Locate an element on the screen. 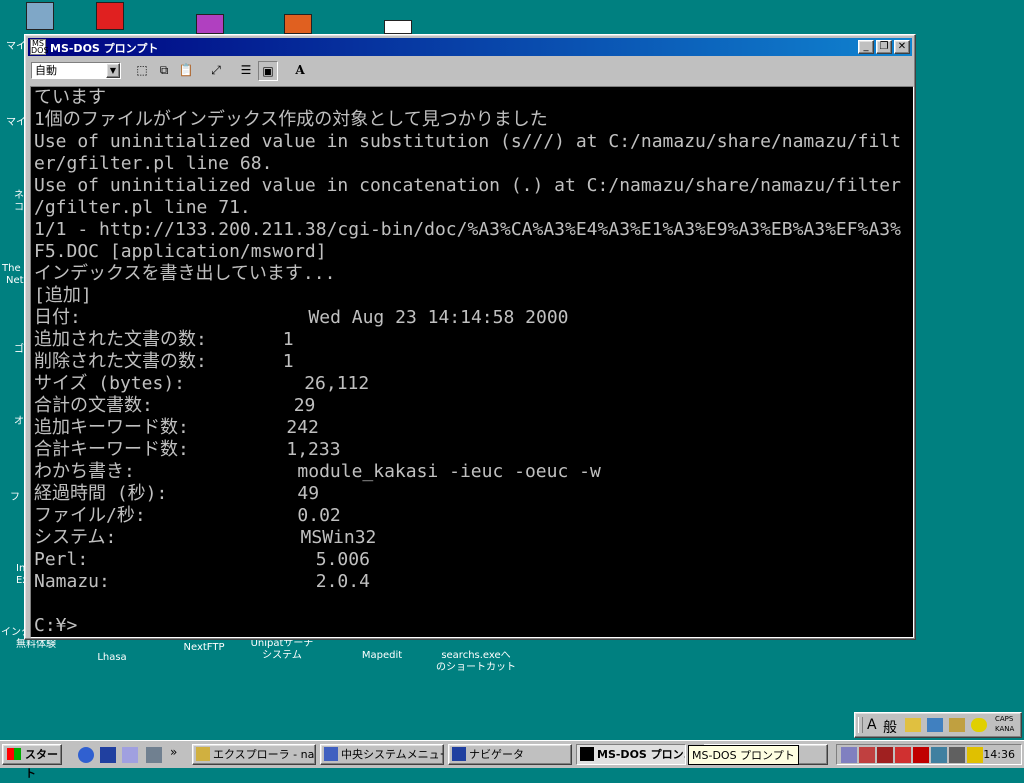  app-icon is located at coordinates (331, 754).